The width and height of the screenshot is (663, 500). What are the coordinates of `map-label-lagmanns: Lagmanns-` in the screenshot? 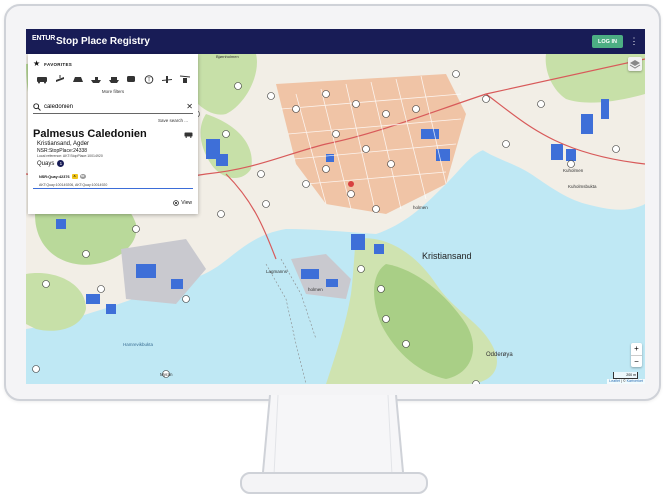 It's located at (277, 271).